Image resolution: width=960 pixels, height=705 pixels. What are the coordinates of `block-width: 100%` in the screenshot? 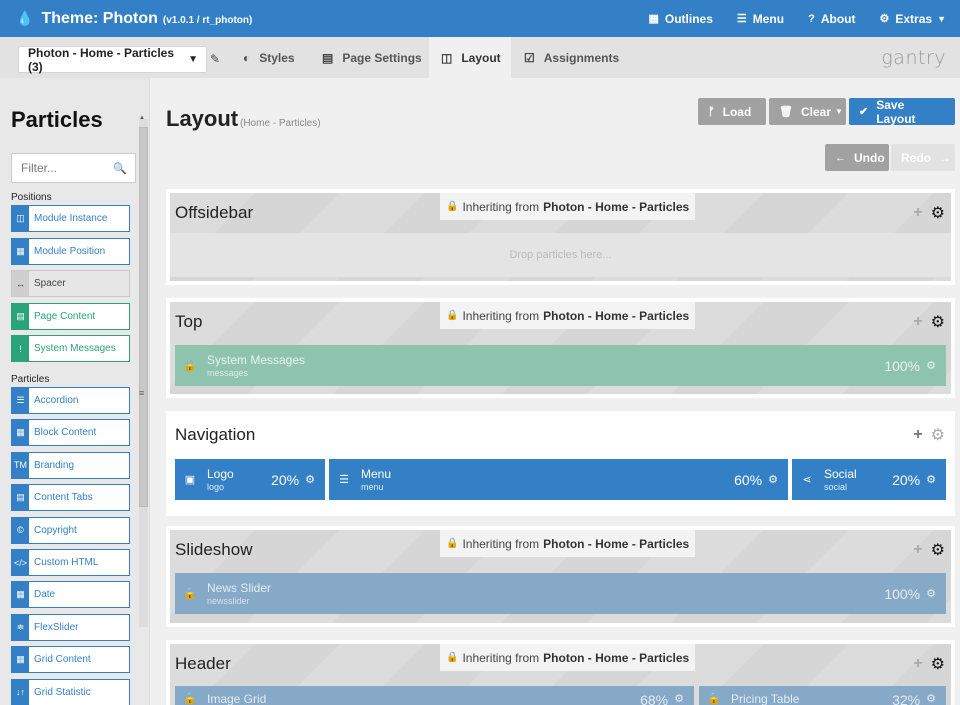 It's located at (902, 365).